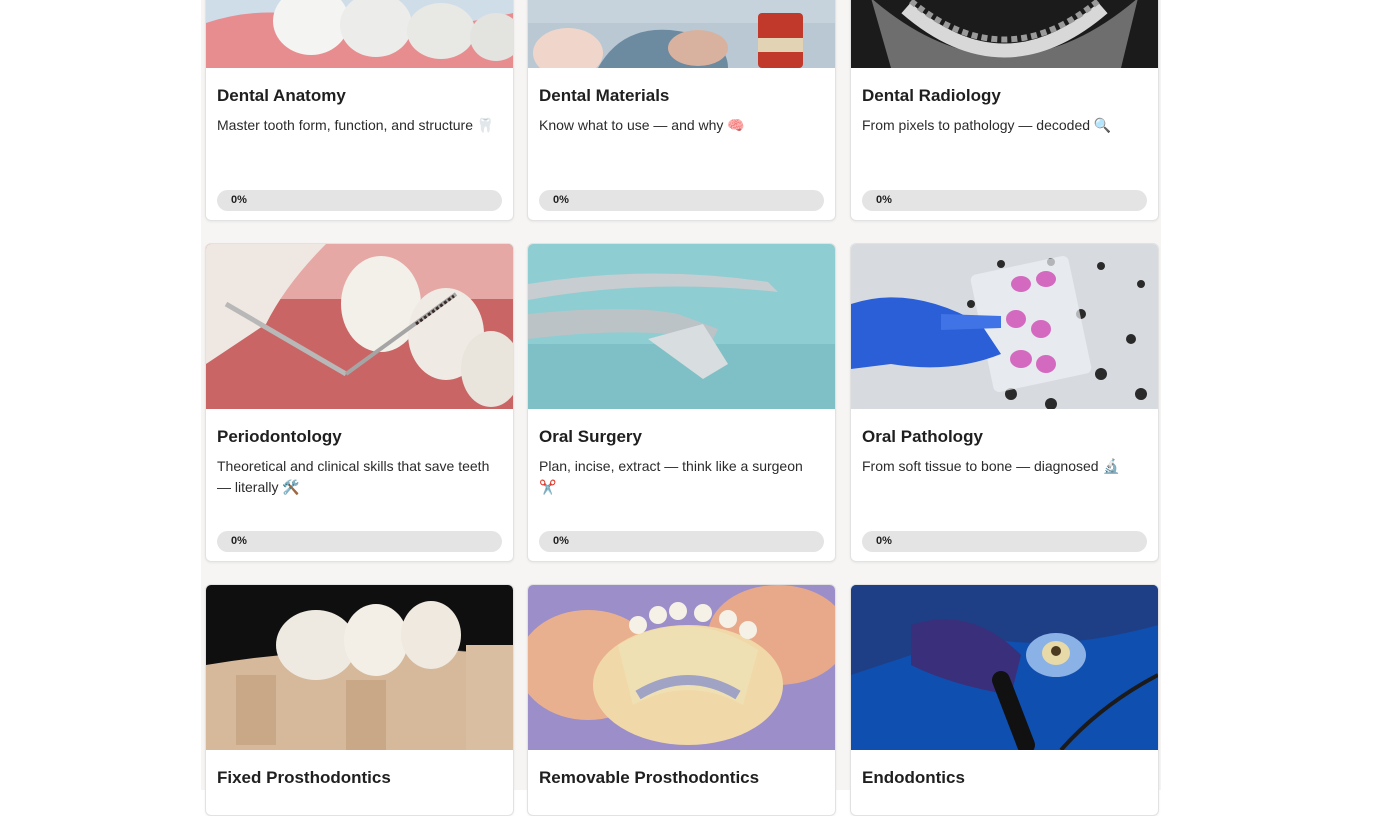 This screenshot has width=1400, height=816. Describe the element at coordinates (1102, 126) in the screenshot. I see `magnifier-icon: 🔍` at that location.